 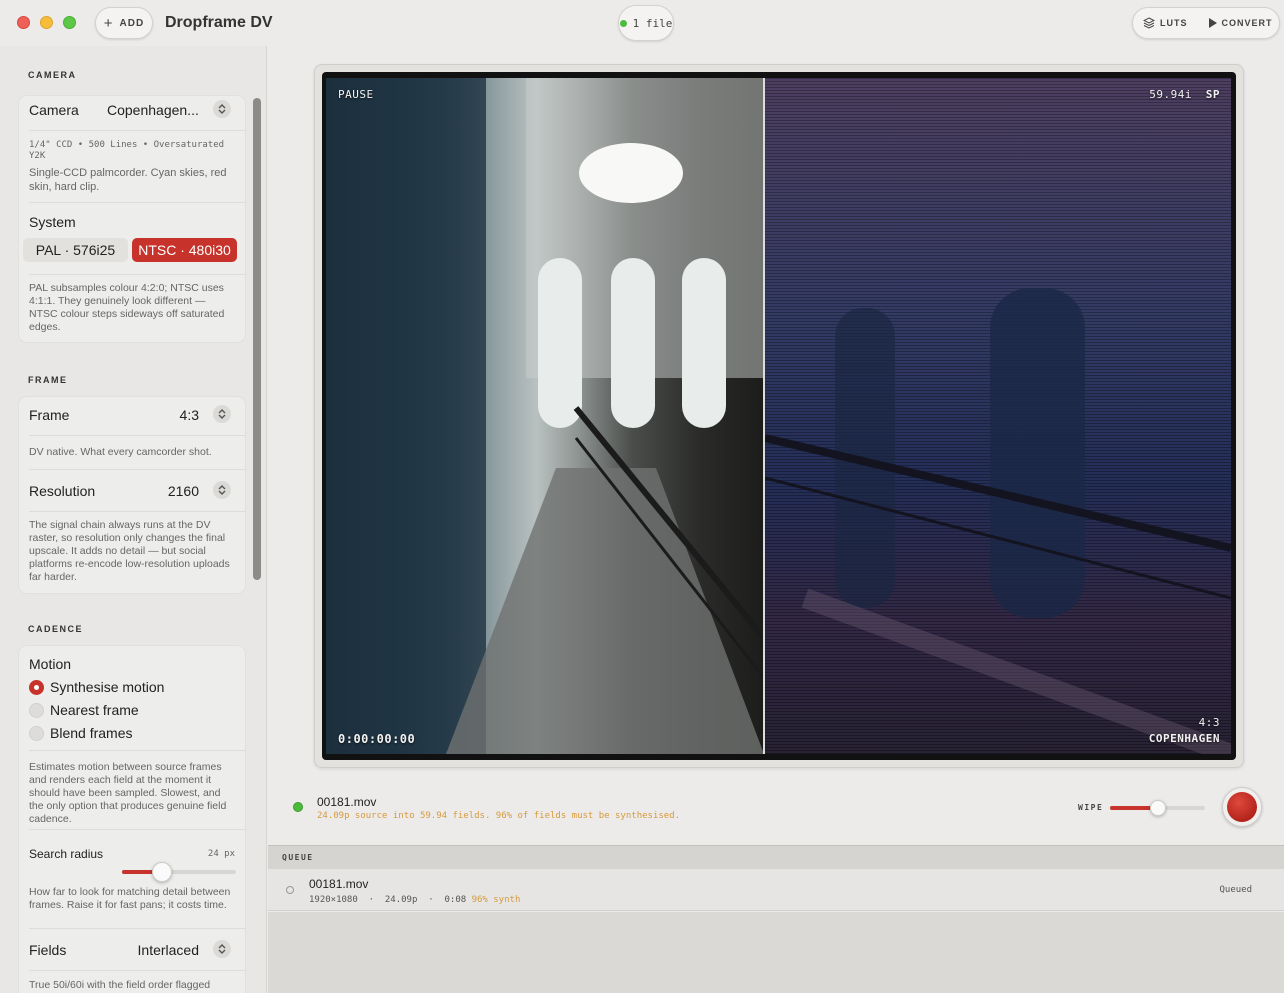 What do you see at coordinates (652, 23) in the screenshot?
I see `file-count-label: 1 file` at bounding box center [652, 23].